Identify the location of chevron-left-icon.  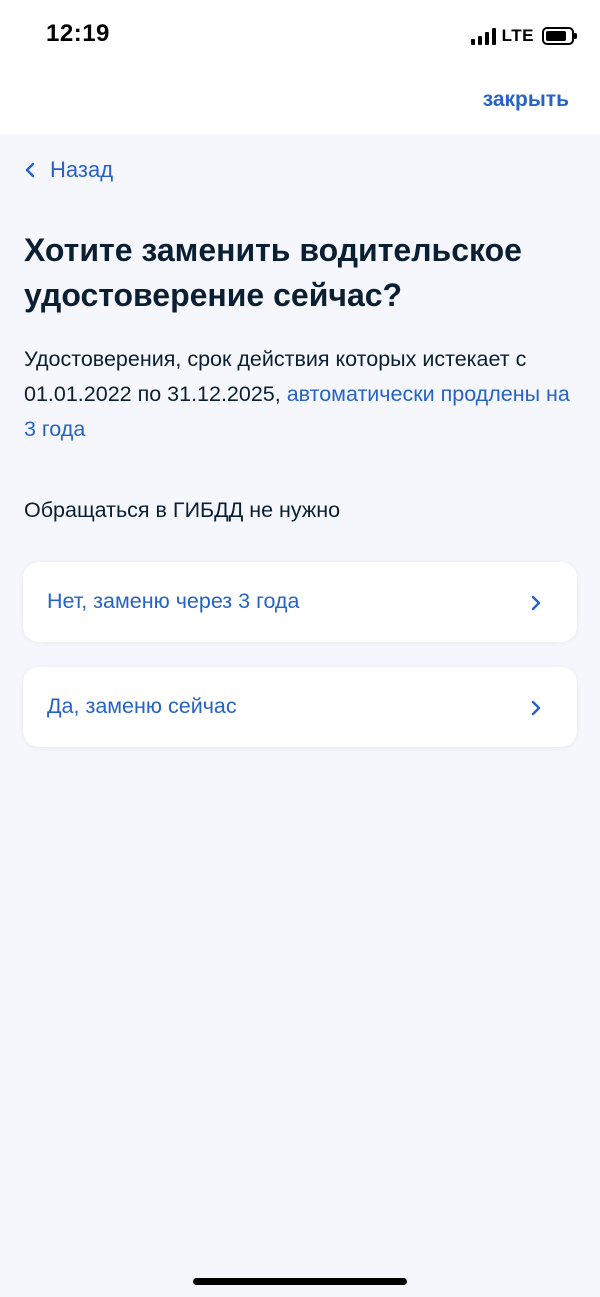
(30, 170).